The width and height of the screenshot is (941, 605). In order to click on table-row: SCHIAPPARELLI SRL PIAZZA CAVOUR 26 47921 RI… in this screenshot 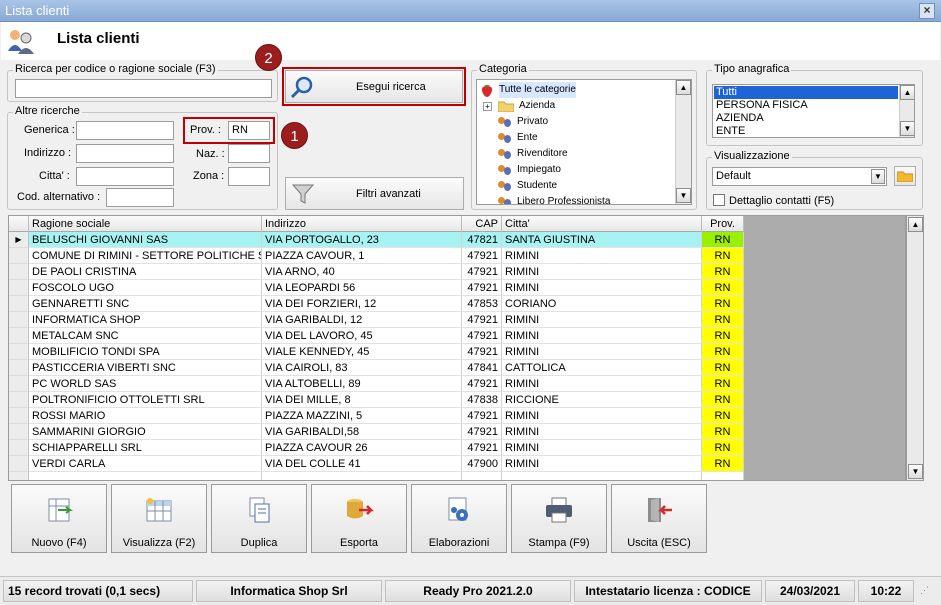, I will do `click(376, 448)`.